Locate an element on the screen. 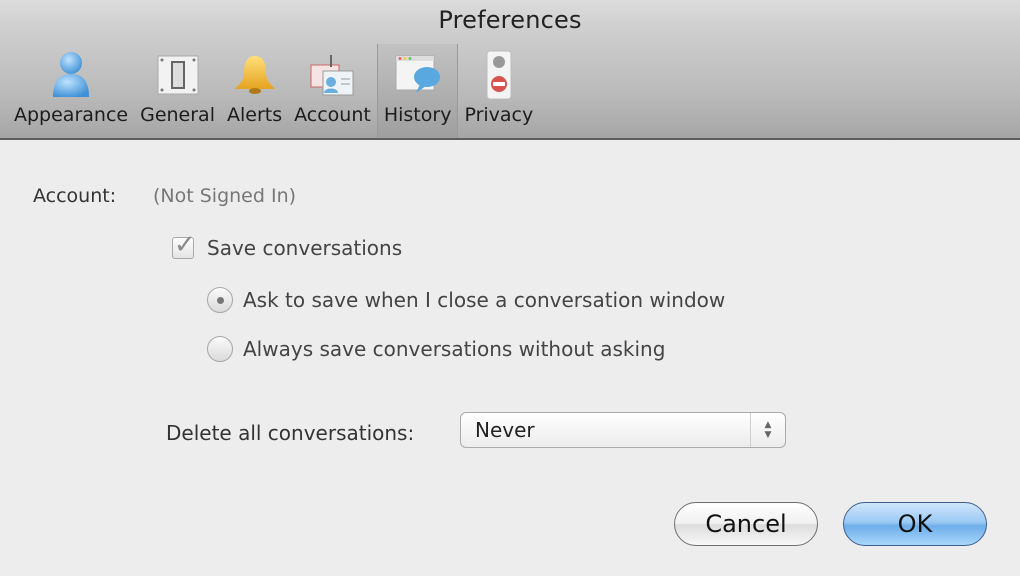 The width and height of the screenshot is (1020, 576). save-conversations-label: Save conversations is located at coordinates (305, 248).